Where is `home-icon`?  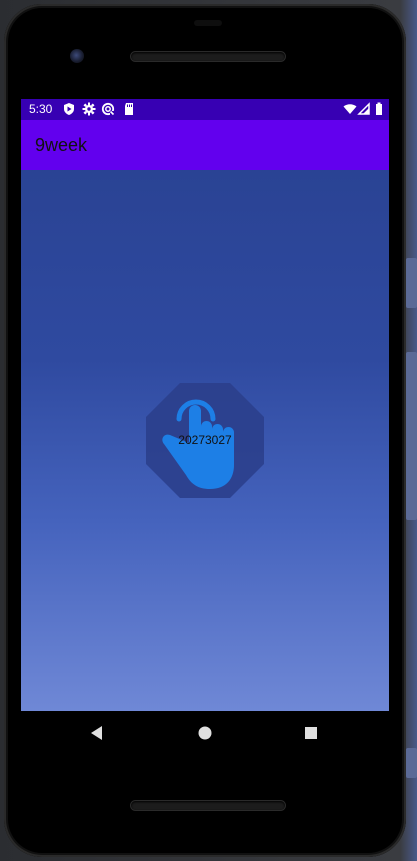
home-icon is located at coordinates (205, 733).